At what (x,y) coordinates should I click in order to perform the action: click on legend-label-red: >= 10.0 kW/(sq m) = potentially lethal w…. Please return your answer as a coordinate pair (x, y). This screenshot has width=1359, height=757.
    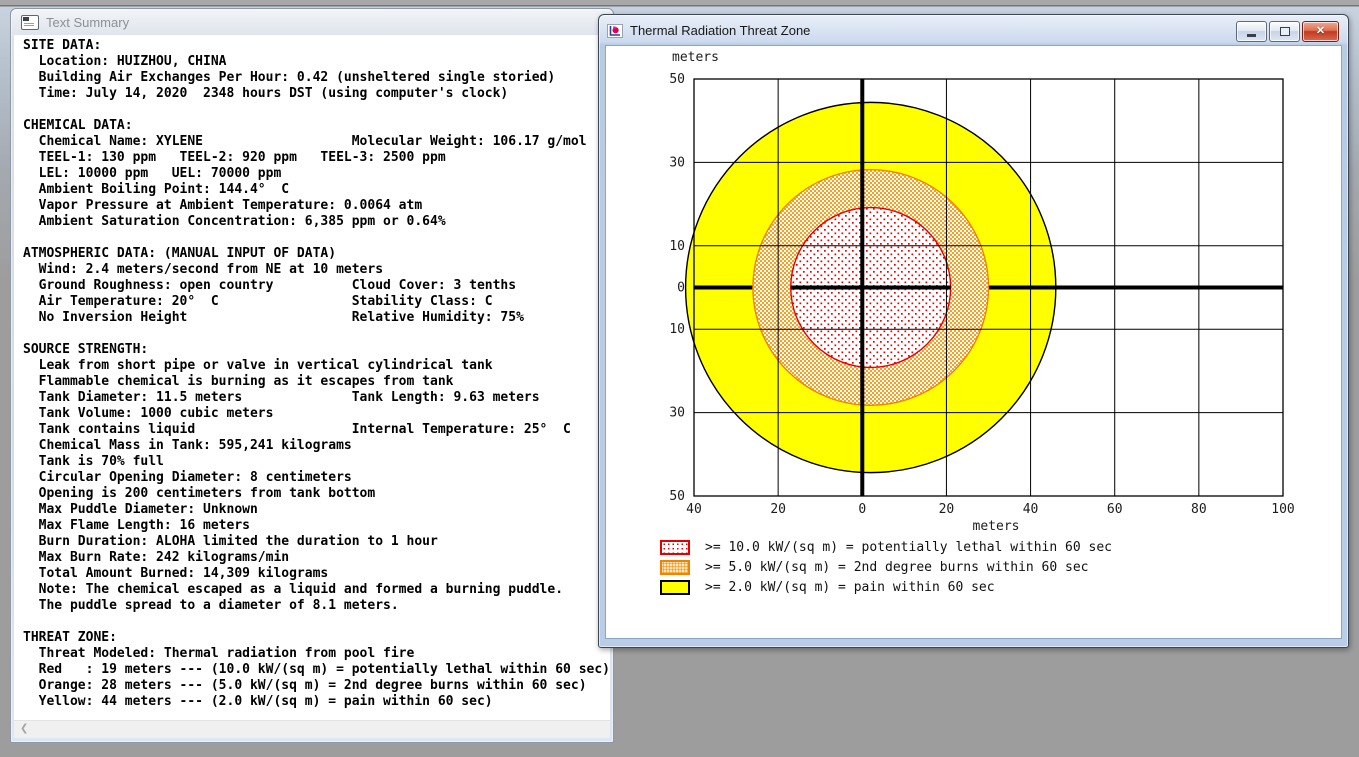
    Looking at the image, I should click on (908, 547).